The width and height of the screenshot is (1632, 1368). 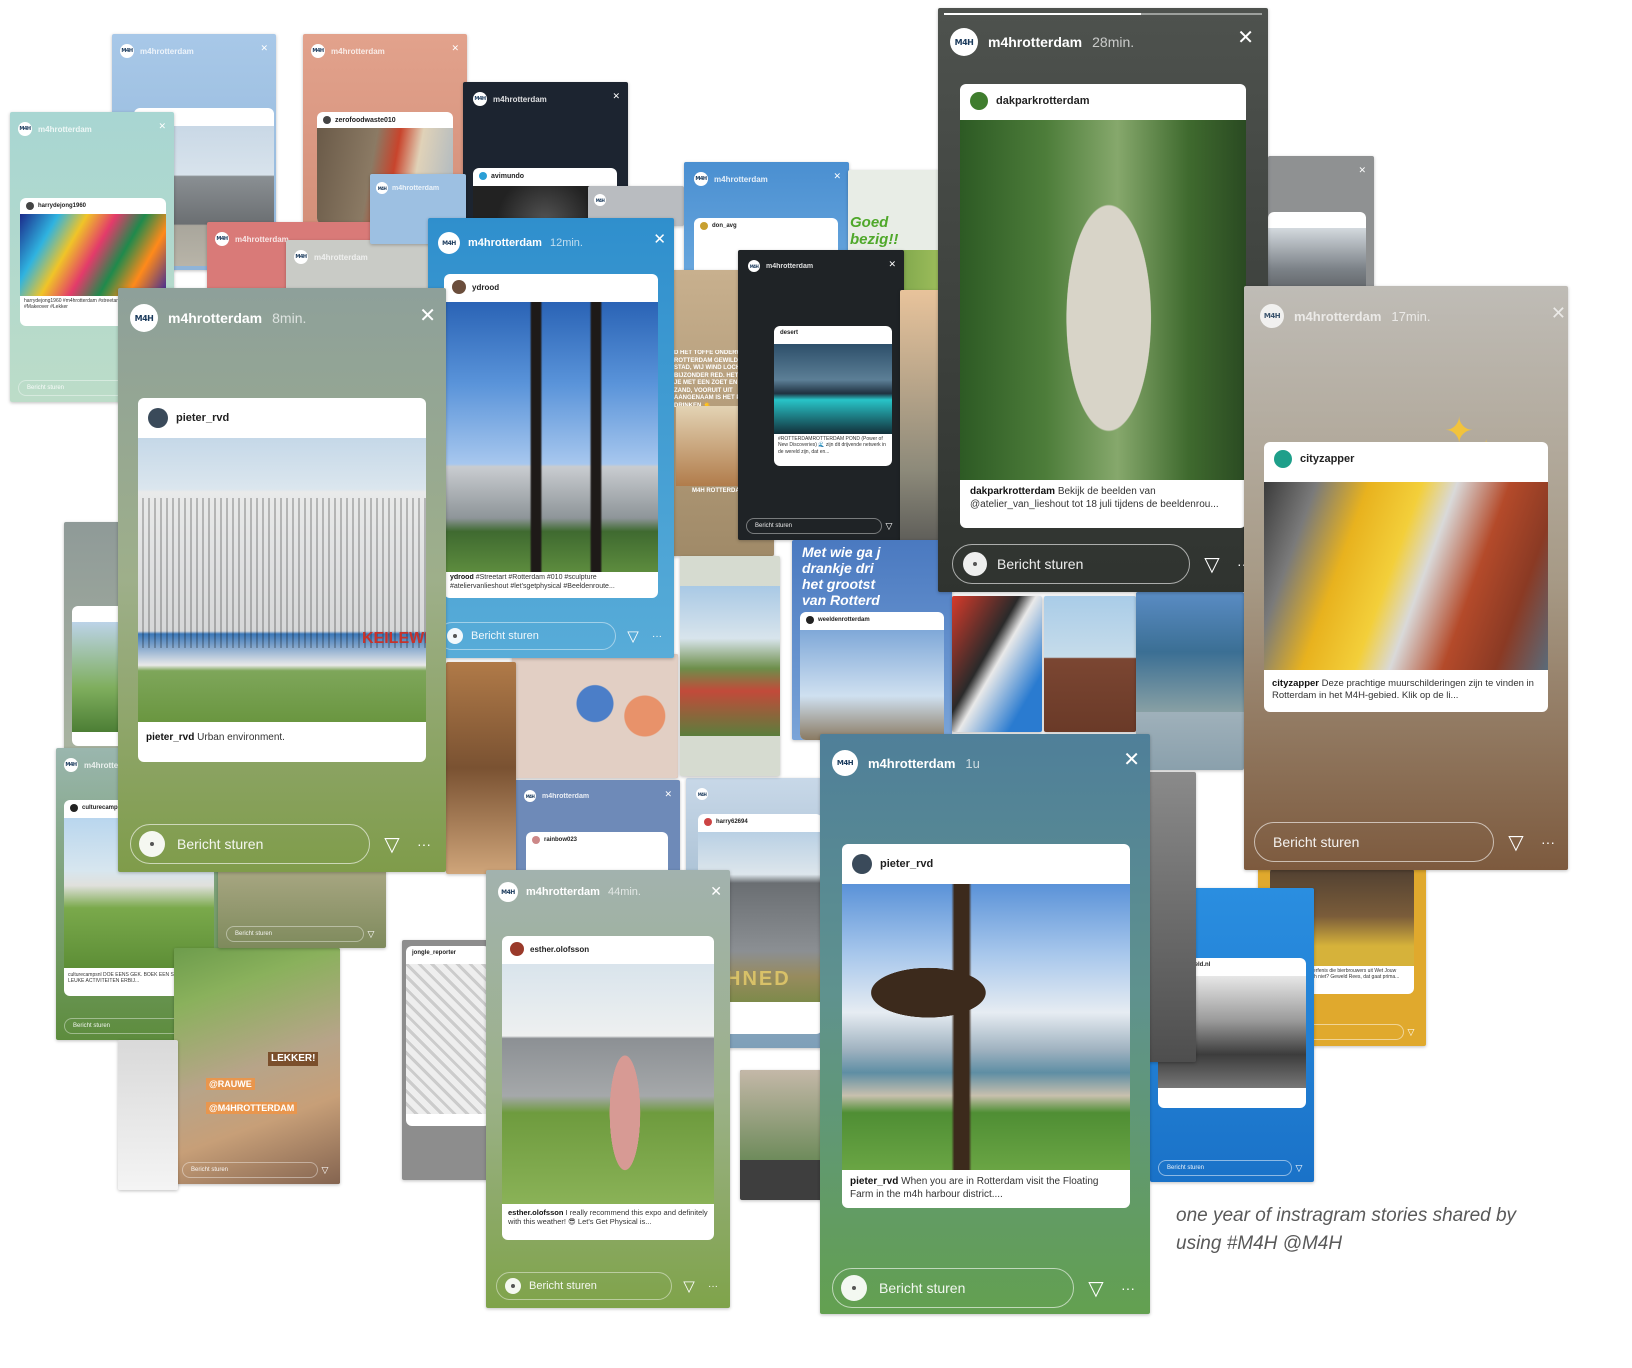 What do you see at coordinates (833, 389) in the screenshot?
I see `photo-night-river` at bounding box center [833, 389].